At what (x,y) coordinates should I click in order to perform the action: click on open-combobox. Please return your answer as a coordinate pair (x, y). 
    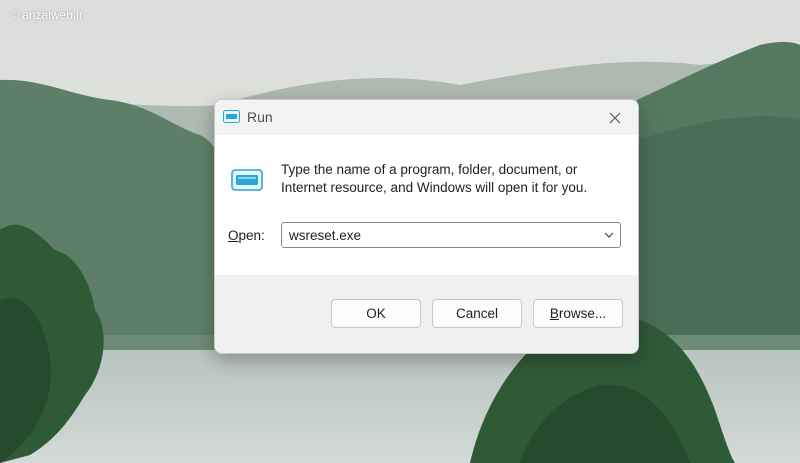
    Looking at the image, I should click on (451, 235).